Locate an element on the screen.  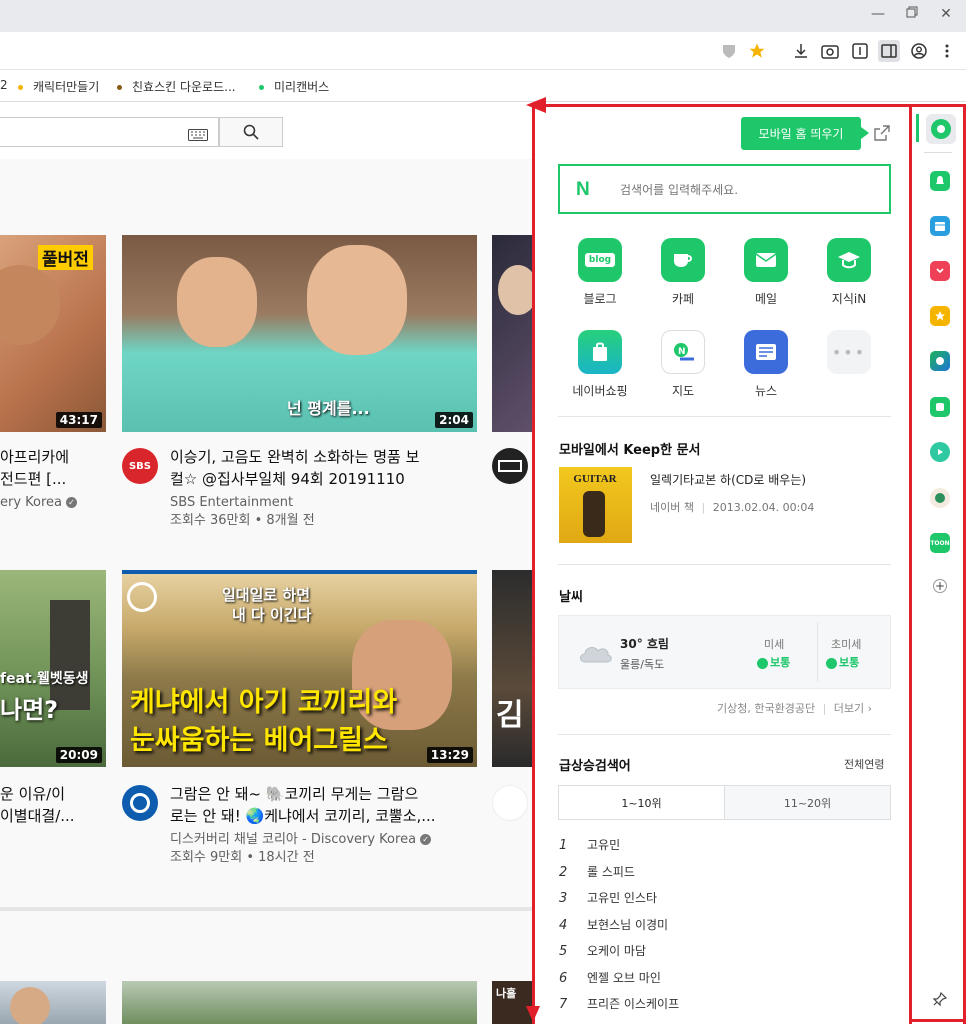
weather-card: 30° 흐림 울릉/독도 미세 보통 초미세 보통 is located at coordinates (724, 652).